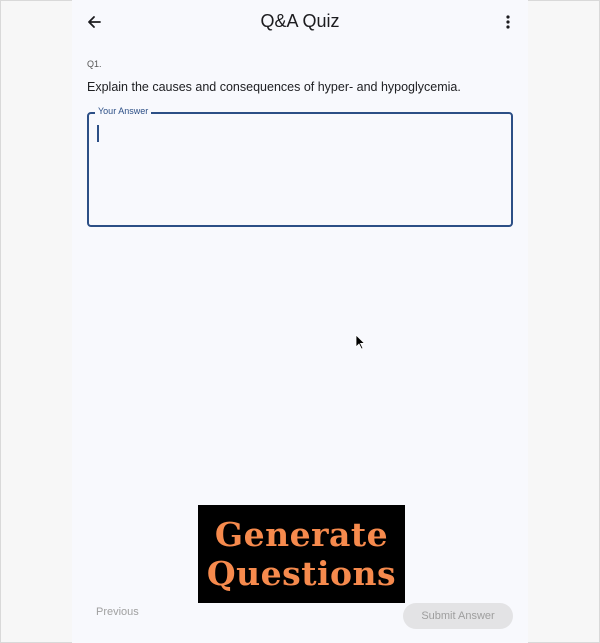 The image size is (600, 643). I want to click on answer-field: Your Answer, so click(300, 166).